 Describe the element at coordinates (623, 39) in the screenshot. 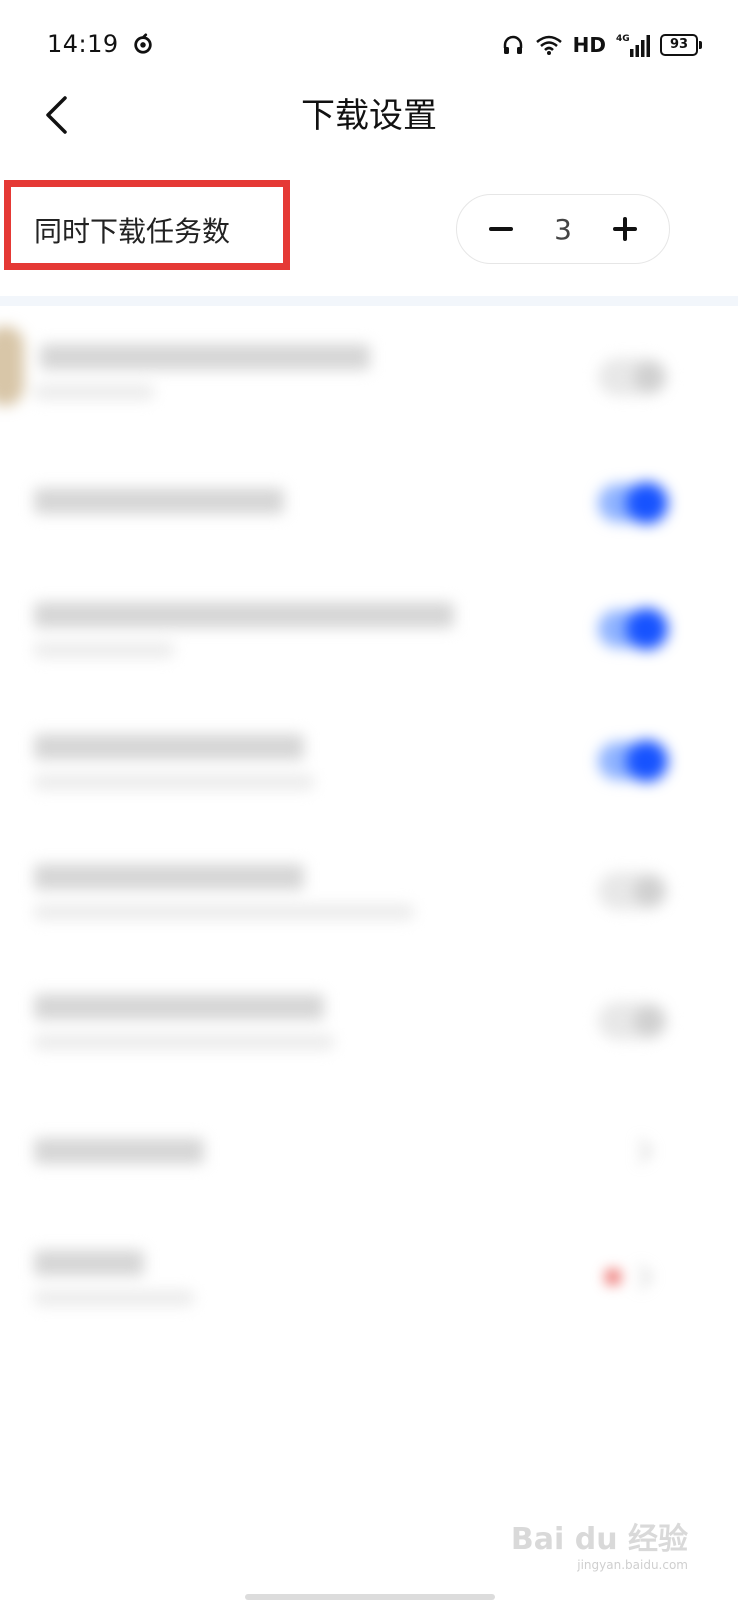

I see `cellular-label: 4G` at that location.